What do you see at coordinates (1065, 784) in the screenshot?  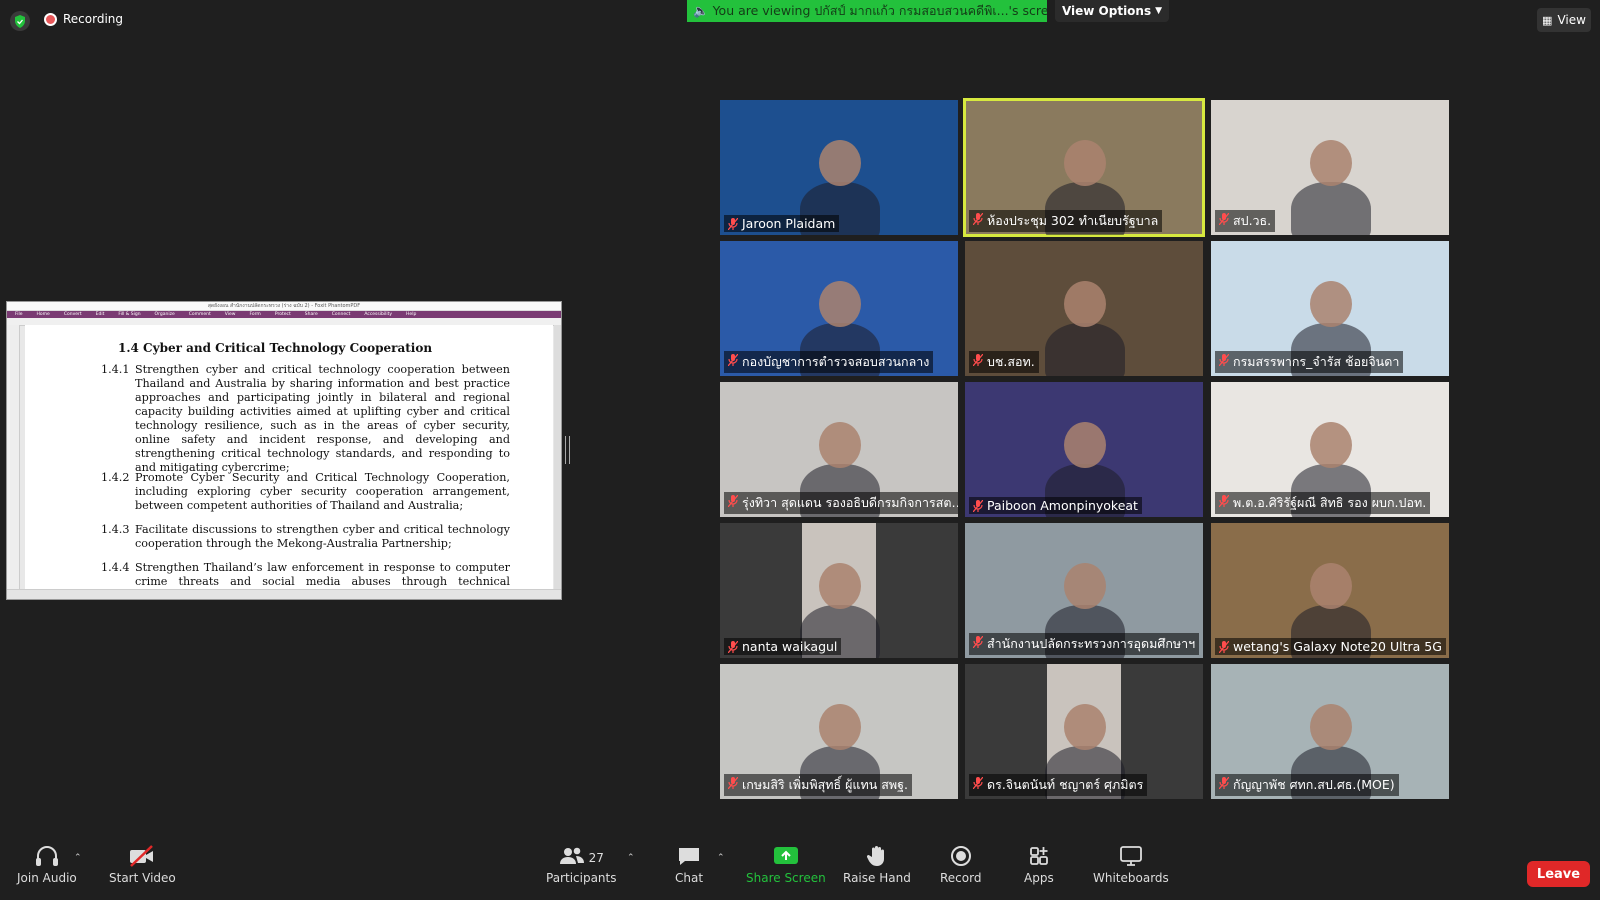 I see `participant-name-text: ดร.จินตนันท์ ชญาตร์ ศุภมิตร` at bounding box center [1065, 784].